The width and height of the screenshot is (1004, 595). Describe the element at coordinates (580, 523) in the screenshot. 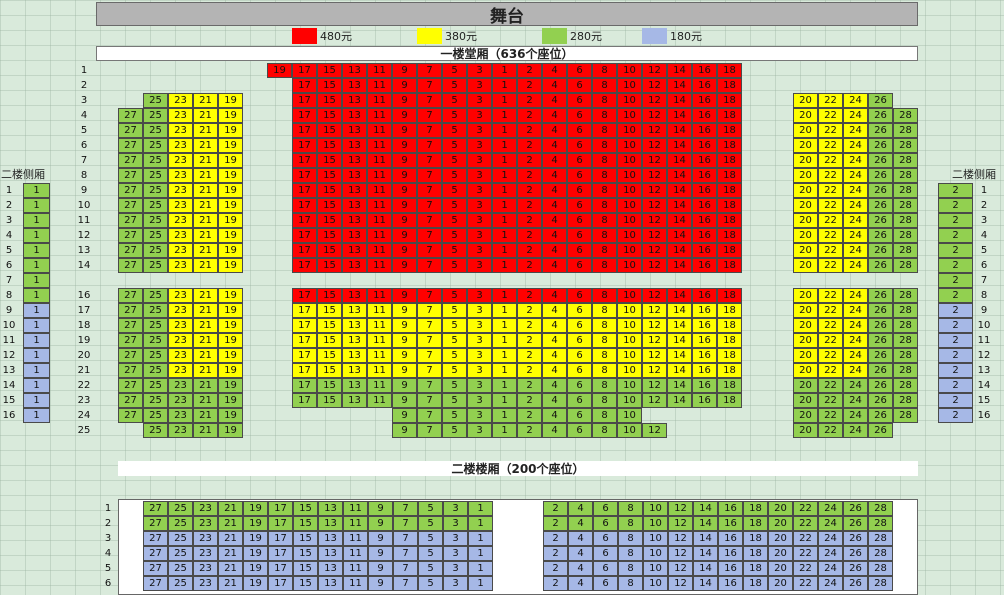

I see `seat-floor2-right: 4` at that location.